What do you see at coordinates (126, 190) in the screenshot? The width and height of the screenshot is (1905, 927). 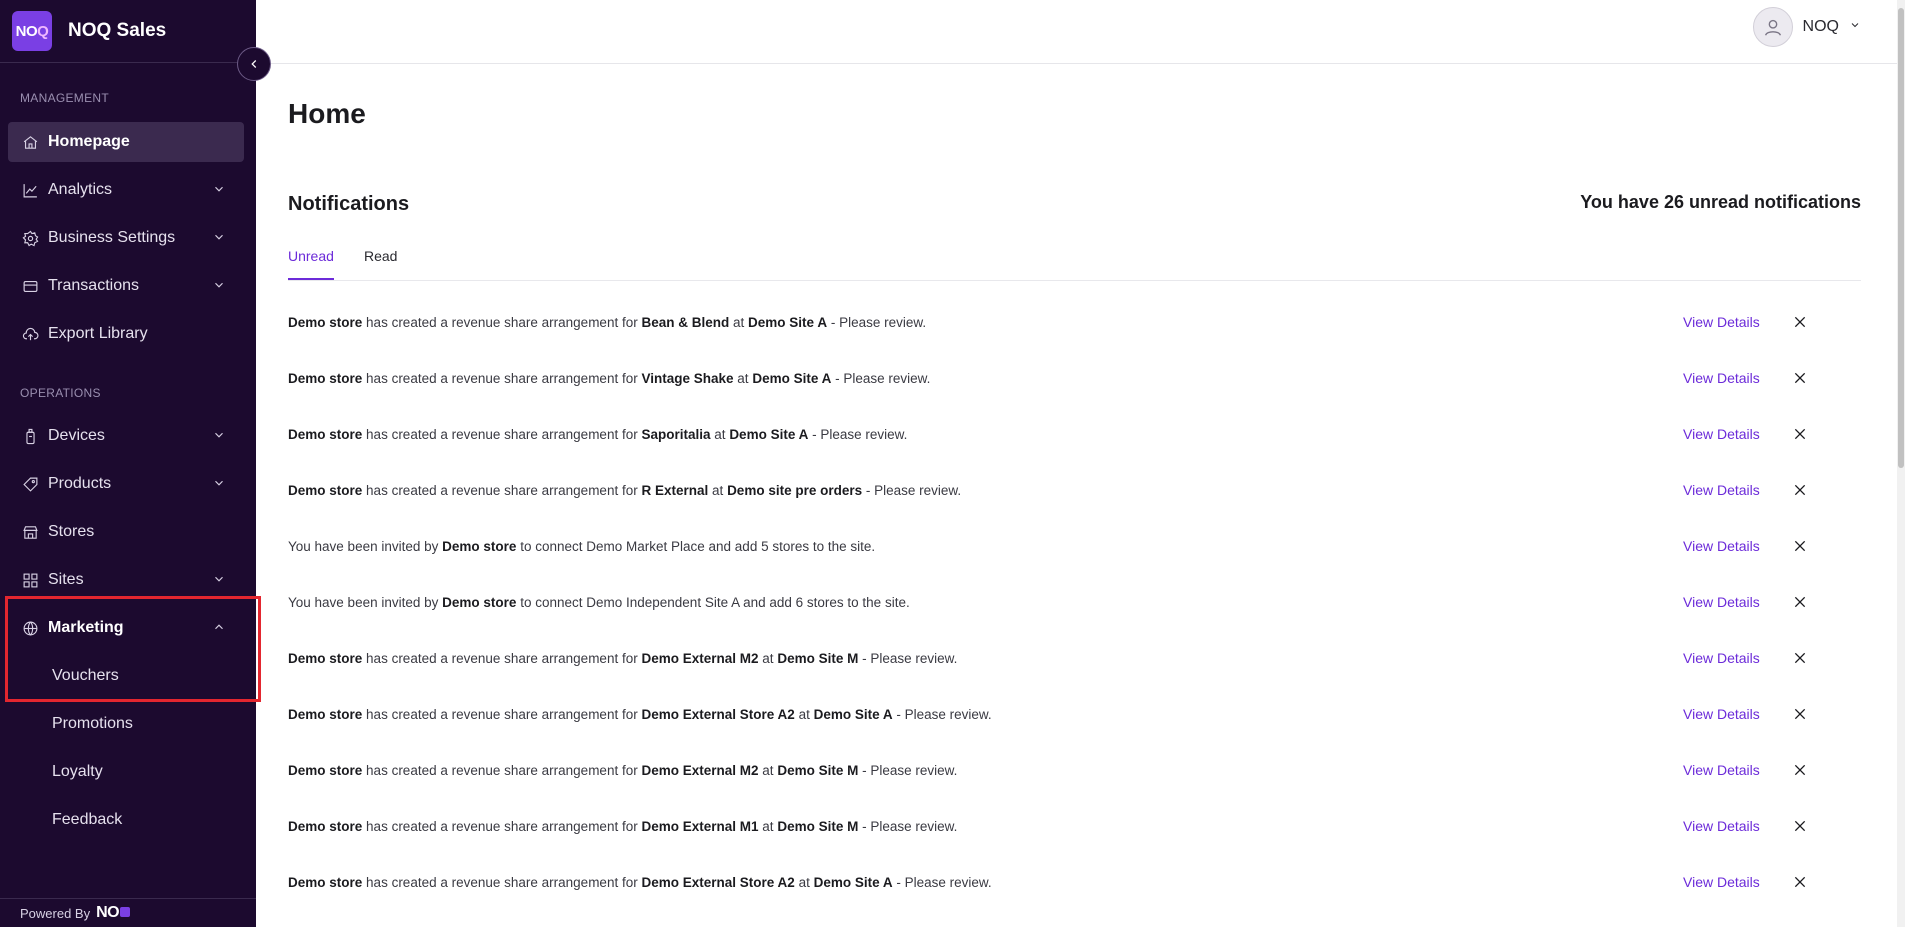 I see `sidebar-item-analytics: Analytics` at bounding box center [126, 190].